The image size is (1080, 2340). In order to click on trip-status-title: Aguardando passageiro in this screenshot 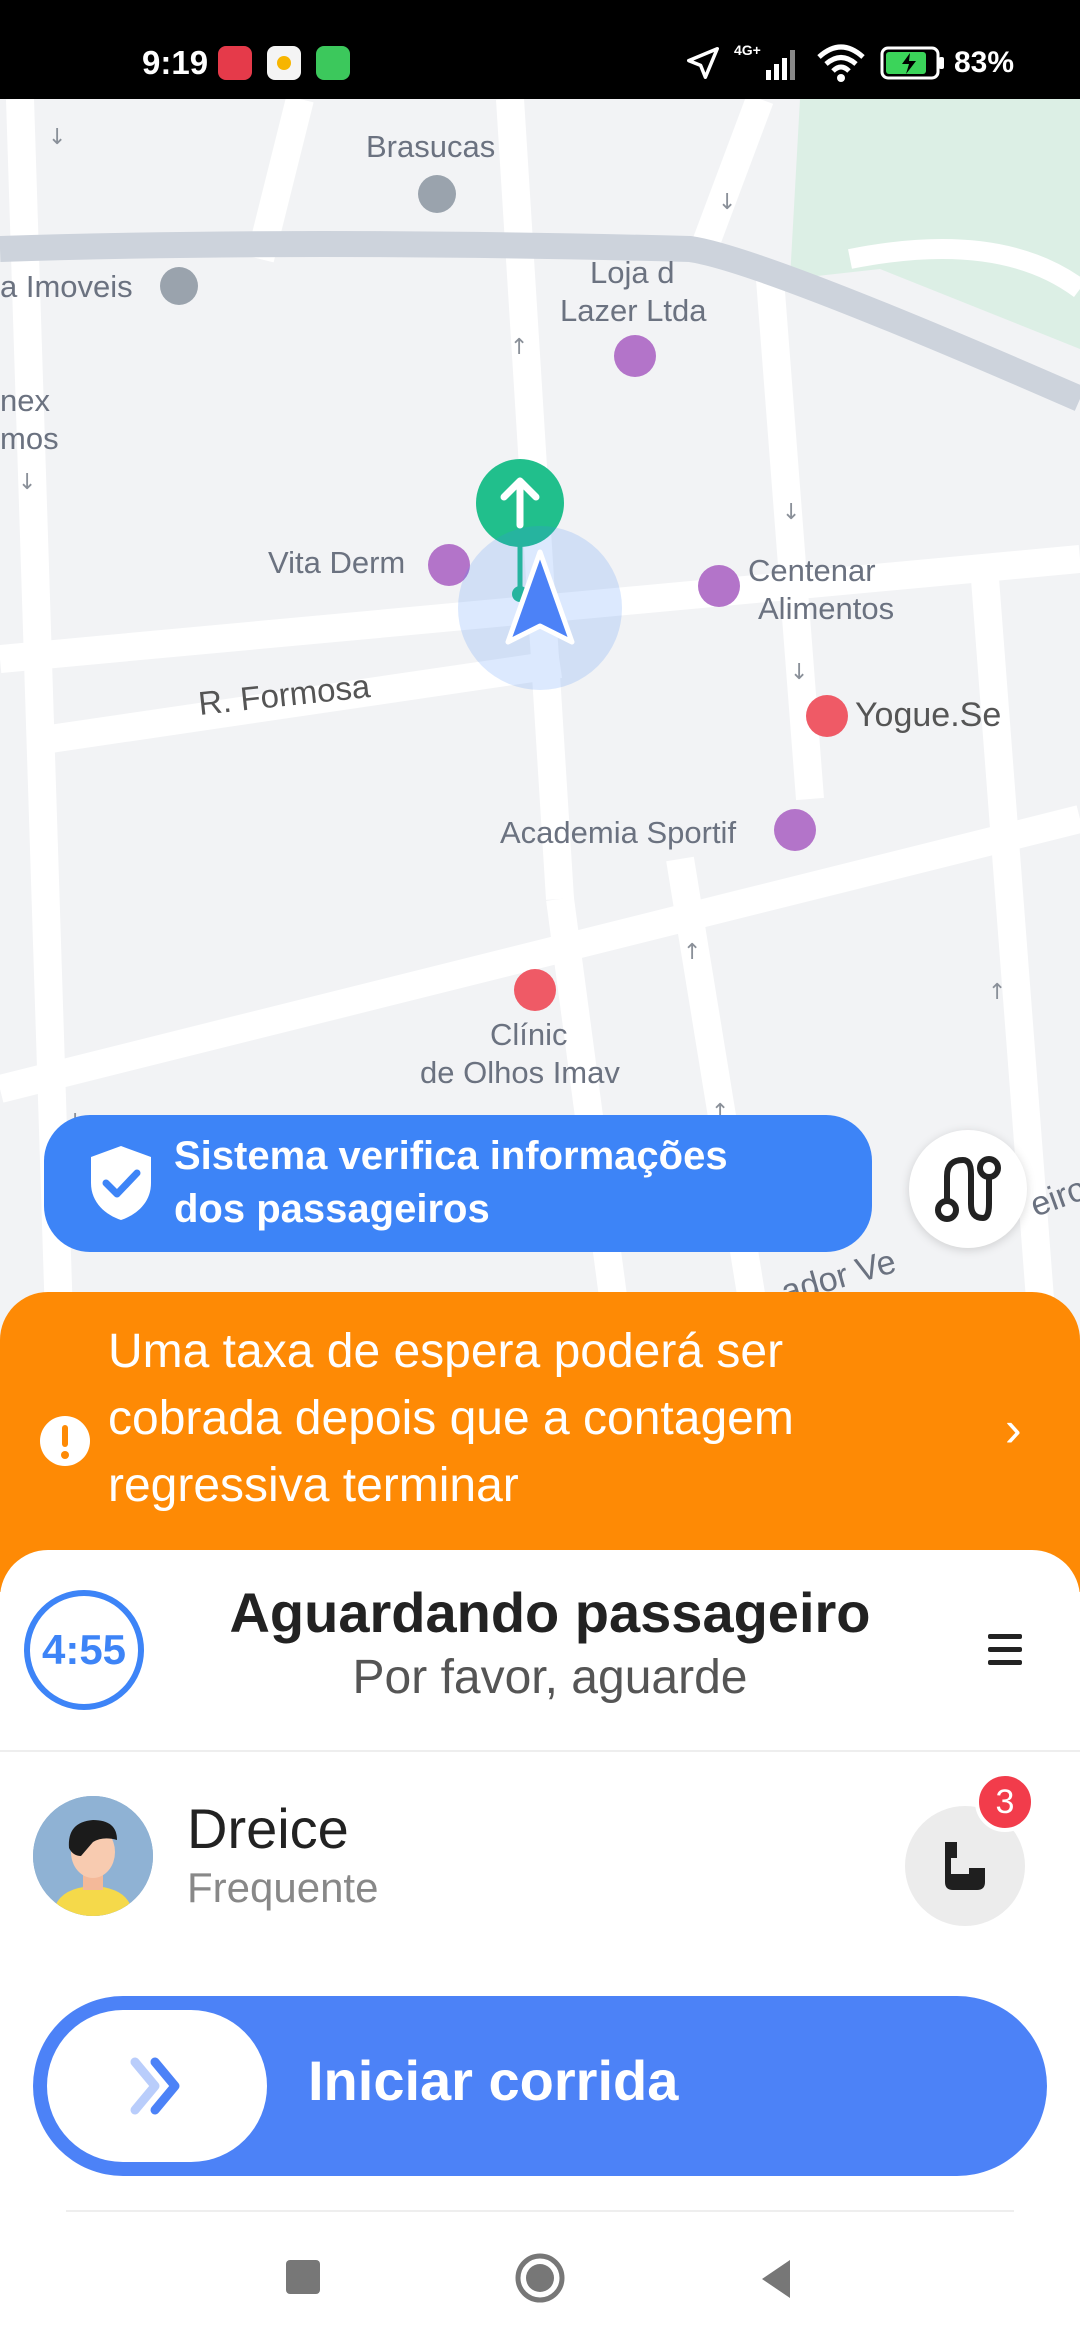, I will do `click(550, 1612)`.